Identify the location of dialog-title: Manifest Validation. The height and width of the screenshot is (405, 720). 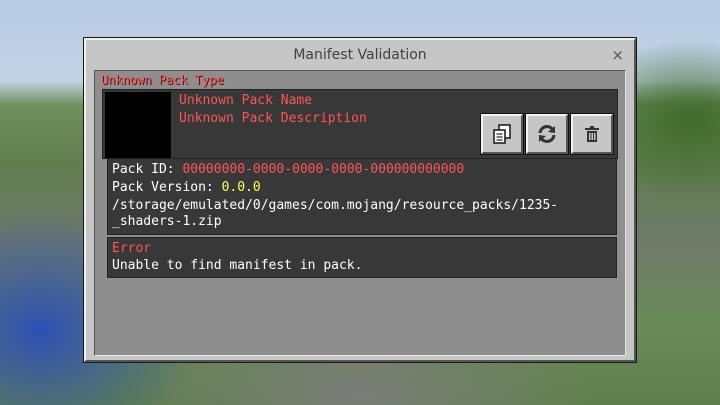
(360, 55).